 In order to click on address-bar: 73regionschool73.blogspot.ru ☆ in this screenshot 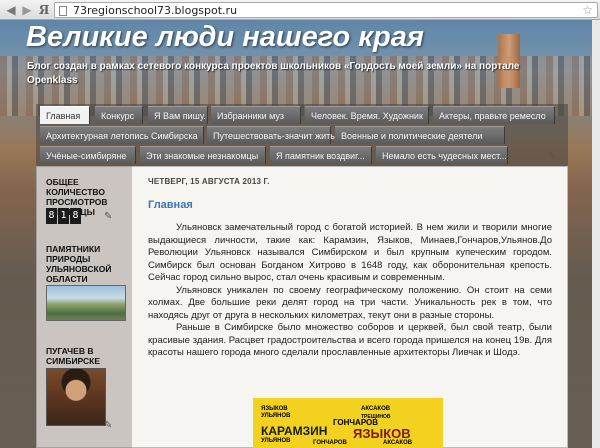, I will do `click(326, 10)`.